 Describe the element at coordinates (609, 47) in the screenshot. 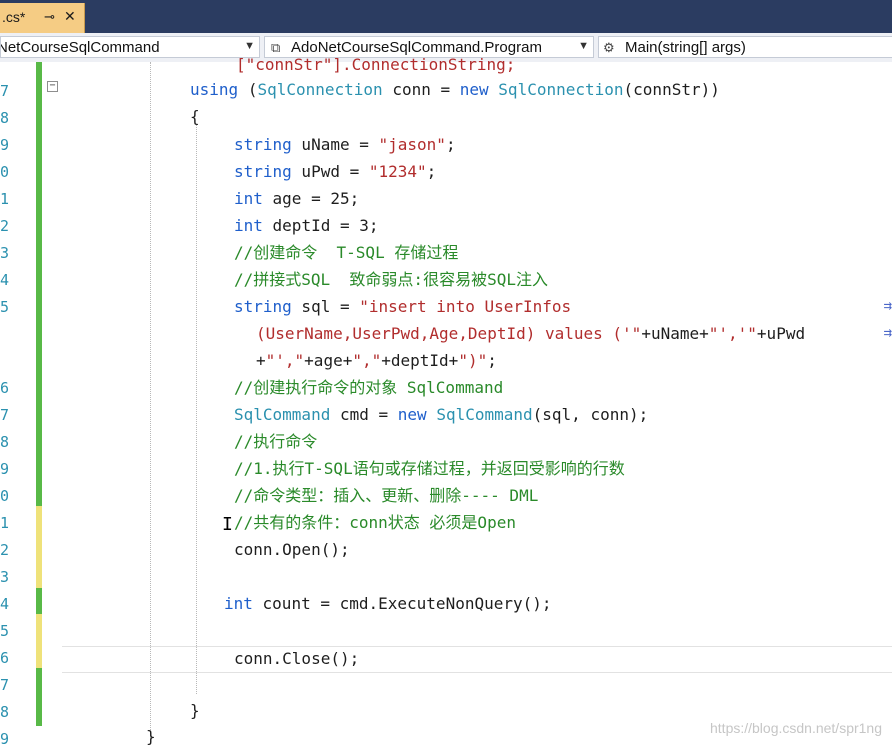

I see `method-icon: ⚙` at that location.